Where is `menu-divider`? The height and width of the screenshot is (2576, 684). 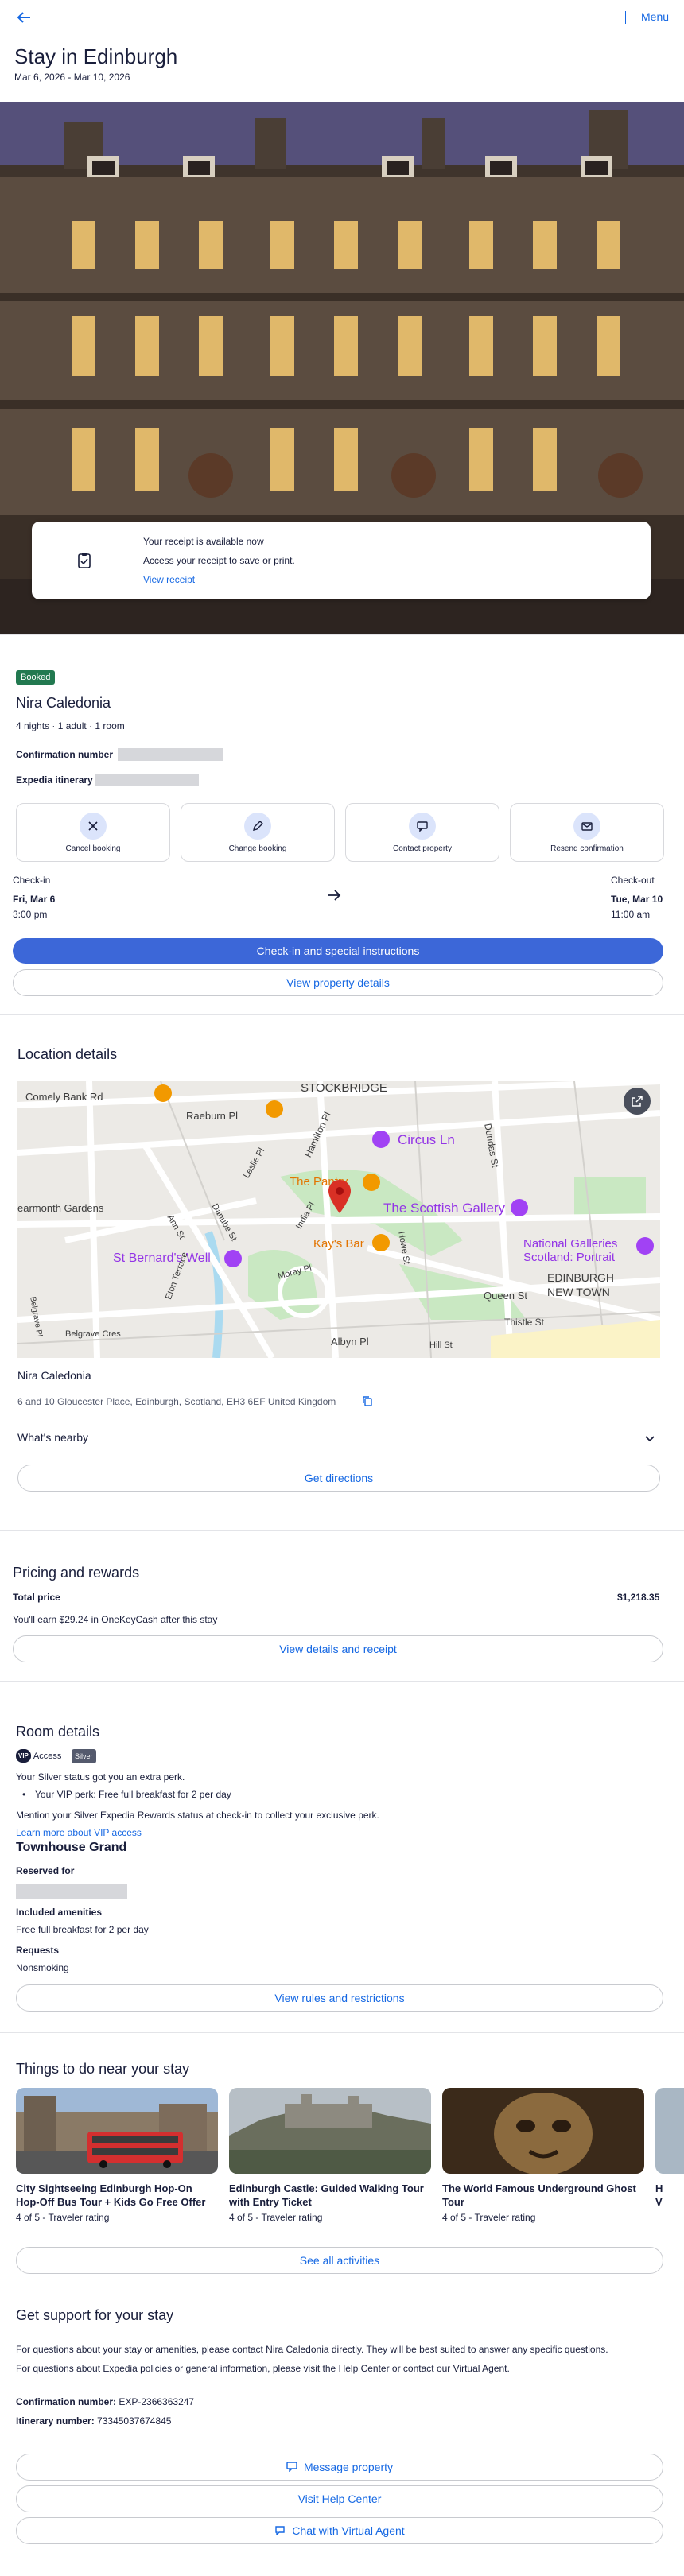 menu-divider is located at coordinates (625, 18).